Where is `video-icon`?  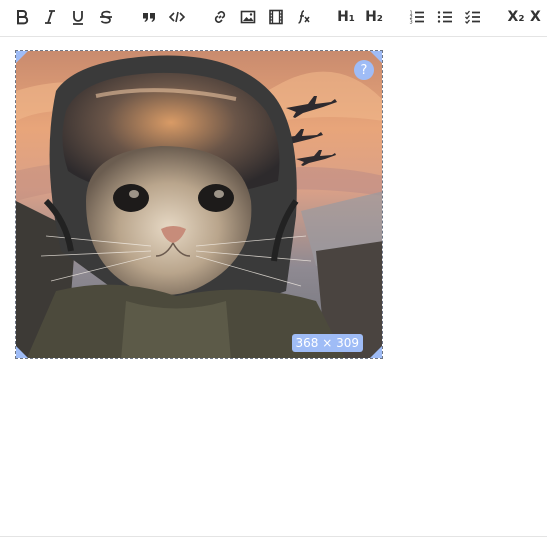 video-icon is located at coordinates (276, 17).